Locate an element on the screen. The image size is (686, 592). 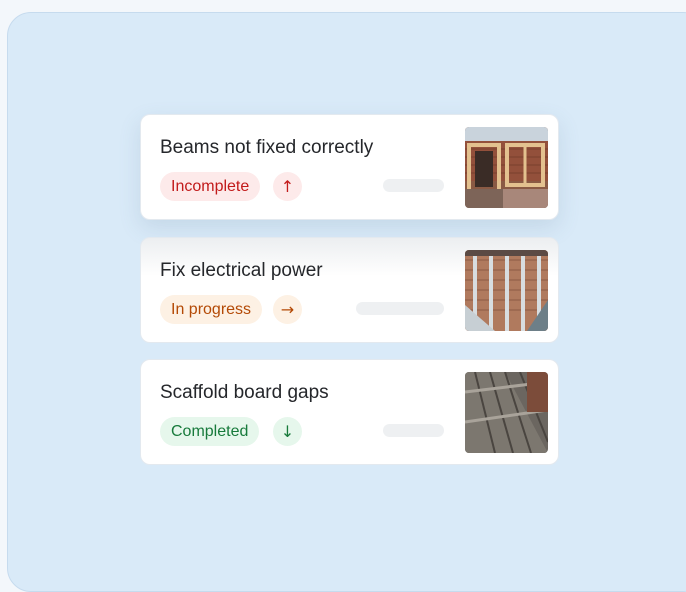
arrow-down-icon: ↓ is located at coordinates (287, 431).